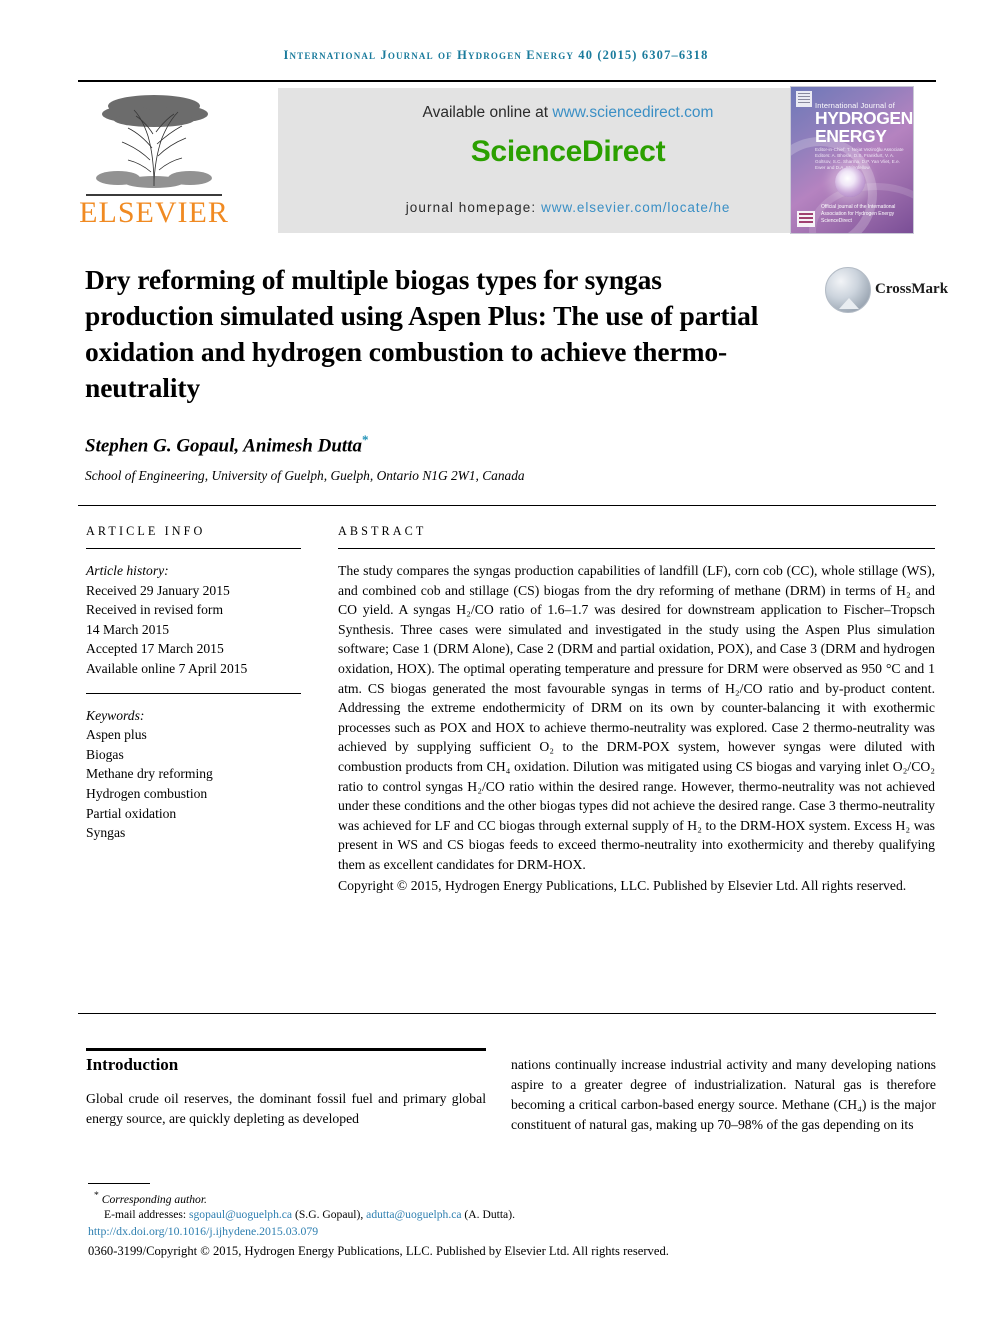 The image size is (992, 1323). What do you see at coordinates (473, 207) in the screenshot?
I see `journal-homepage-label: journal homepage:` at bounding box center [473, 207].